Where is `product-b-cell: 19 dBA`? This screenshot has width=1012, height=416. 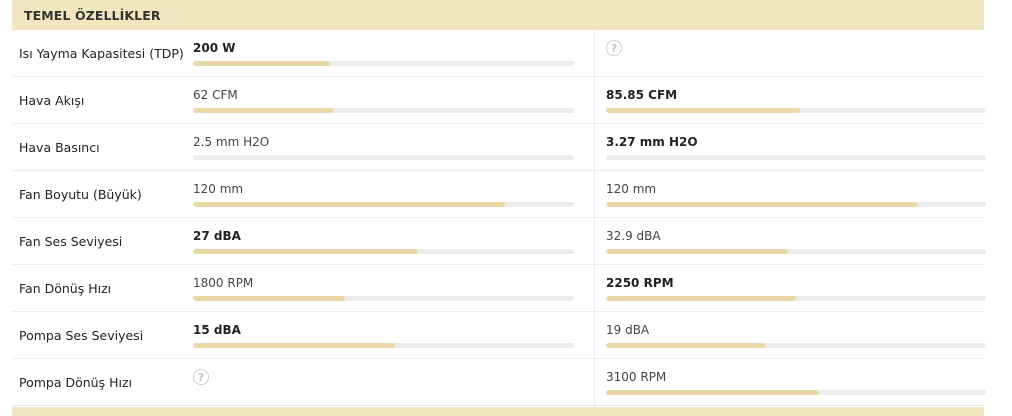 product-b-cell: 19 dBA is located at coordinates (790, 335).